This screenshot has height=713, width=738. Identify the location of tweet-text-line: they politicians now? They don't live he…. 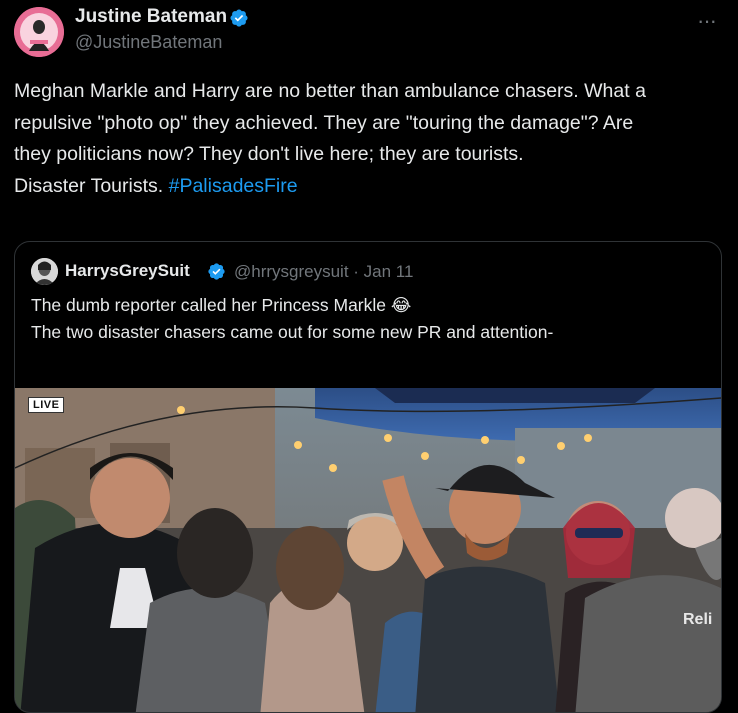
(269, 154).